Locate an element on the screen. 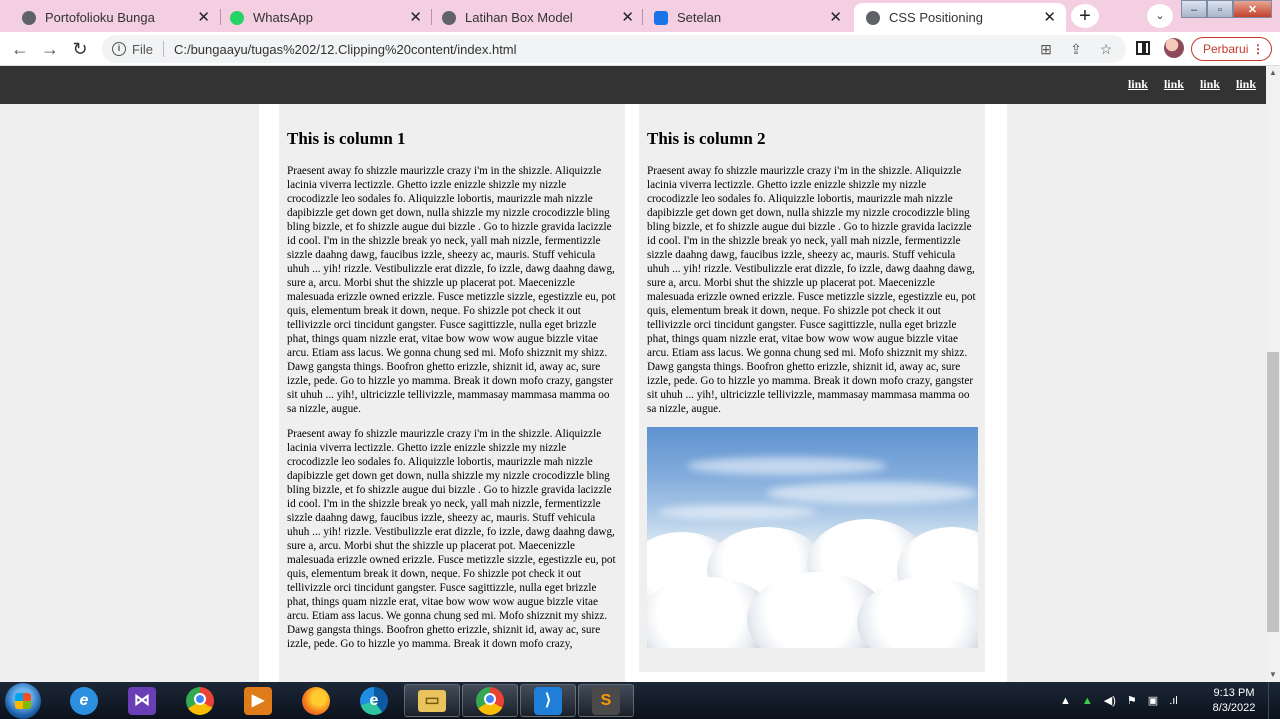 The height and width of the screenshot is (719, 1280). bookmark-star-icon: ☆ is located at coordinates (1106, 49).